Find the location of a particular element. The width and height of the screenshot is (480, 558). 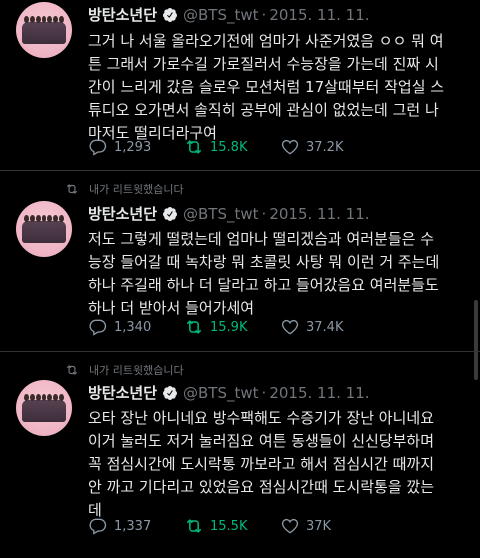

reply-button: 1,337 is located at coordinates (138, 526).